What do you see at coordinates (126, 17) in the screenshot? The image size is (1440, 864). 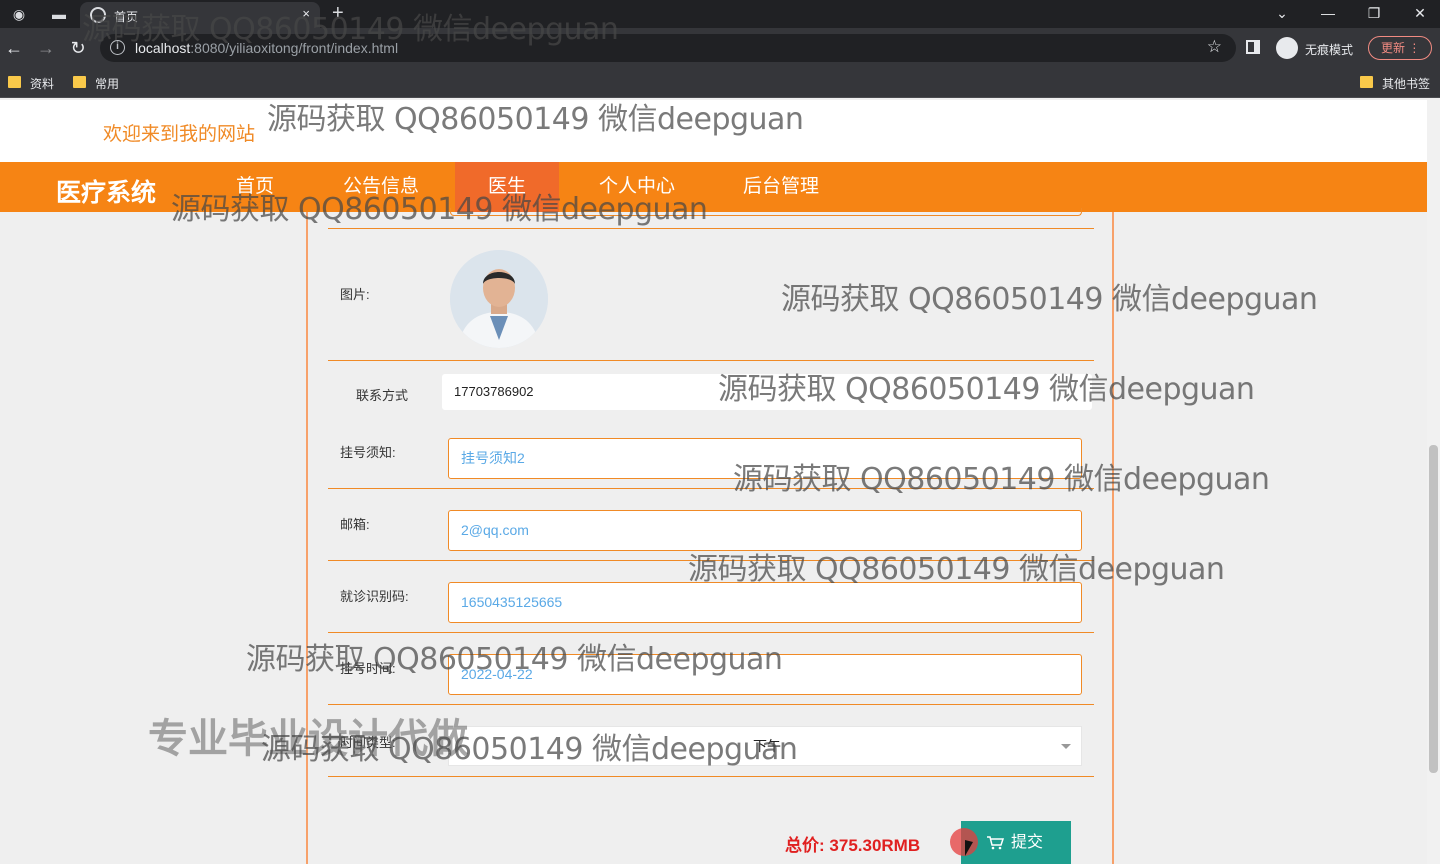 I see `tab-title: 首页` at bounding box center [126, 17].